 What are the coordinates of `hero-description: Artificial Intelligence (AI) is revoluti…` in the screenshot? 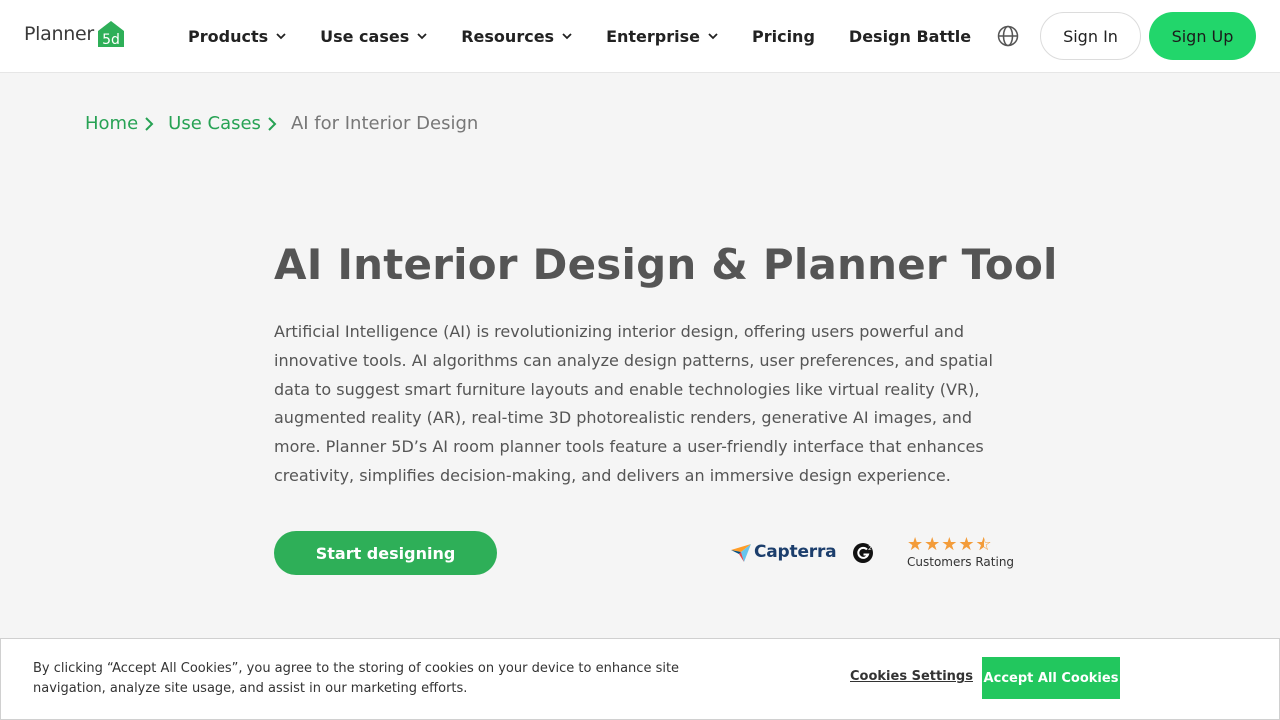 It's located at (633, 403).